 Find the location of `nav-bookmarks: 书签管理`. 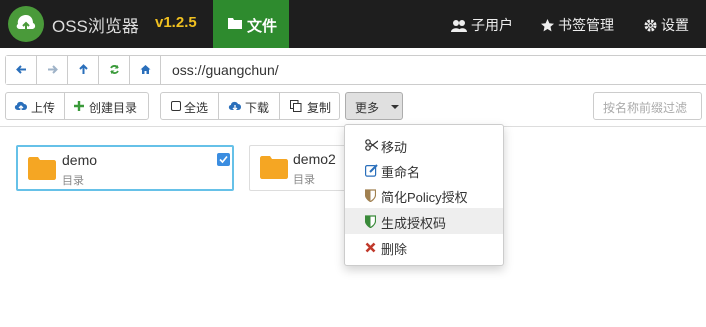

nav-bookmarks: 书签管理 is located at coordinates (577, 25).